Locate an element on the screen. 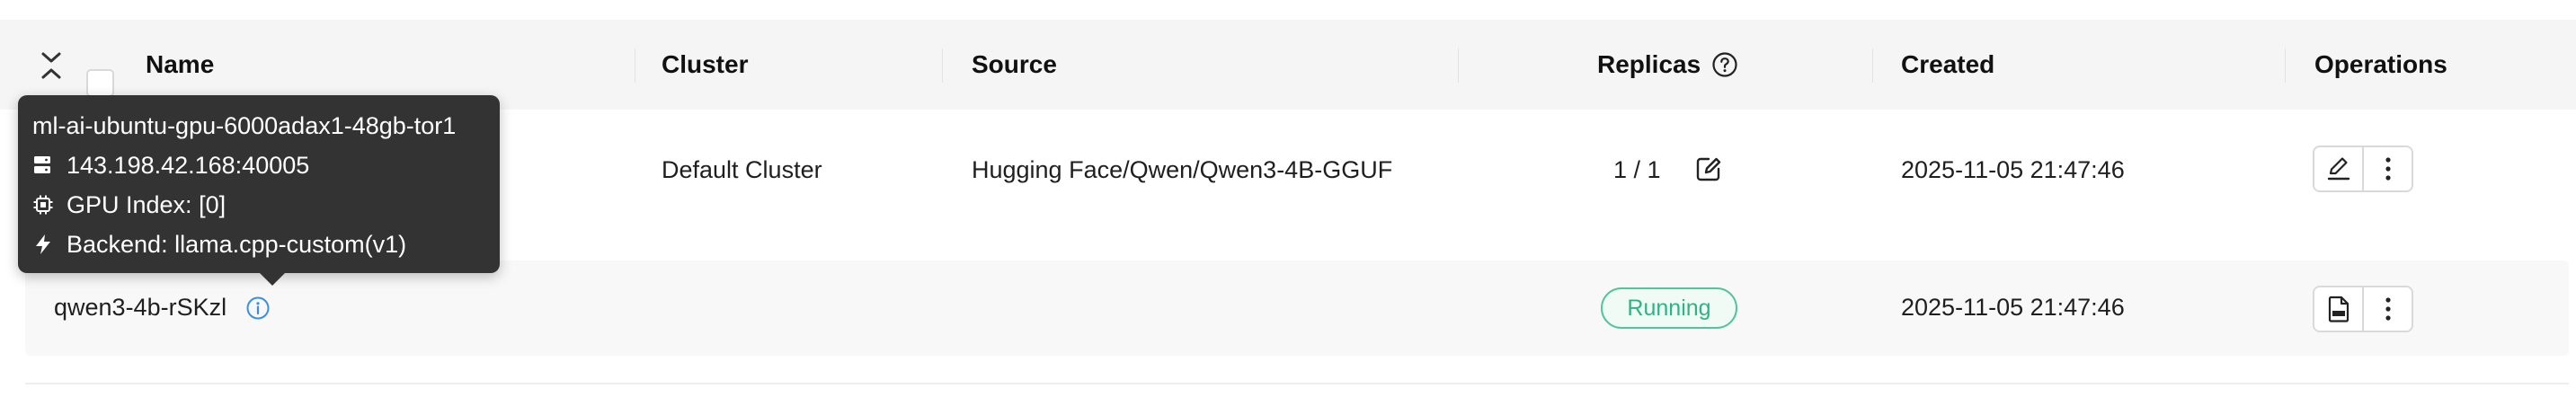 The image size is (2576, 406). log-file-icon is located at coordinates (2338, 309).